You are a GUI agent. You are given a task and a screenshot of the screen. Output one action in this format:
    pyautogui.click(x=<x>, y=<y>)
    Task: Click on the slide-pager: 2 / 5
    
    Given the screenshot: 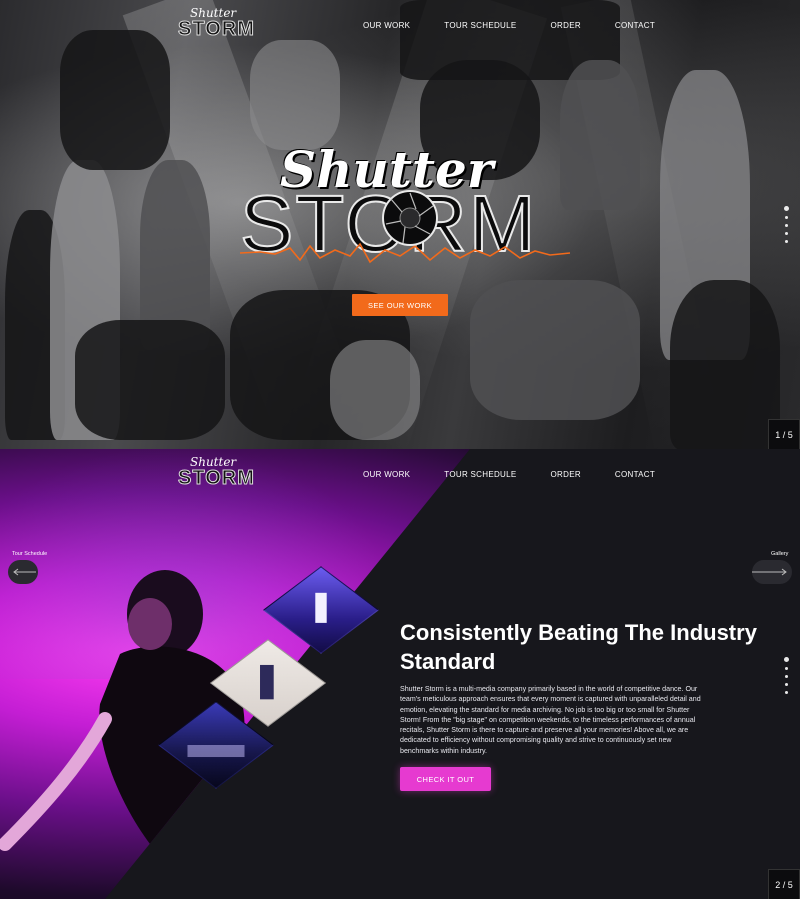 What is the action you would take?
    pyautogui.click(x=784, y=884)
    